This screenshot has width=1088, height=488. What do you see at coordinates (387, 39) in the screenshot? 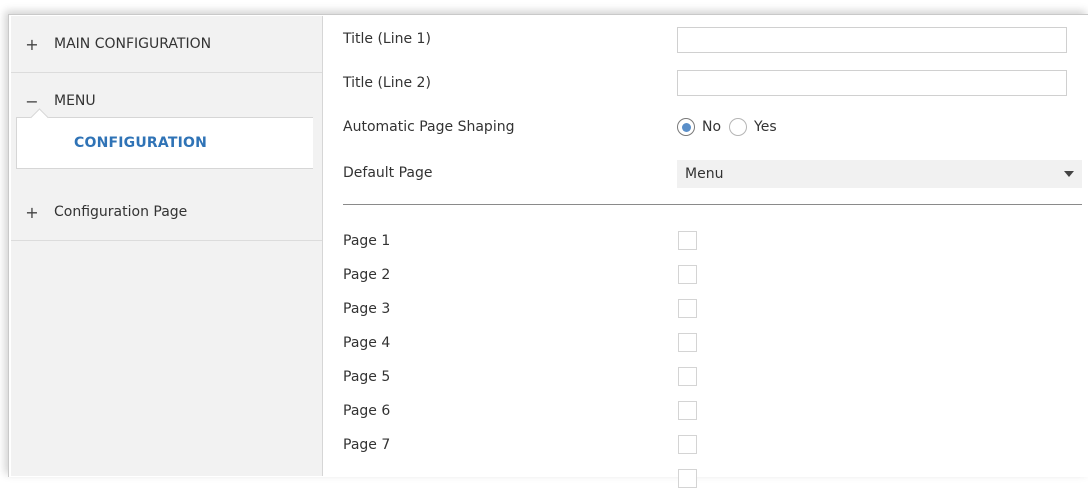
I see `title-line1-label: Title (Line 1)` at bounding box center [387, 39].